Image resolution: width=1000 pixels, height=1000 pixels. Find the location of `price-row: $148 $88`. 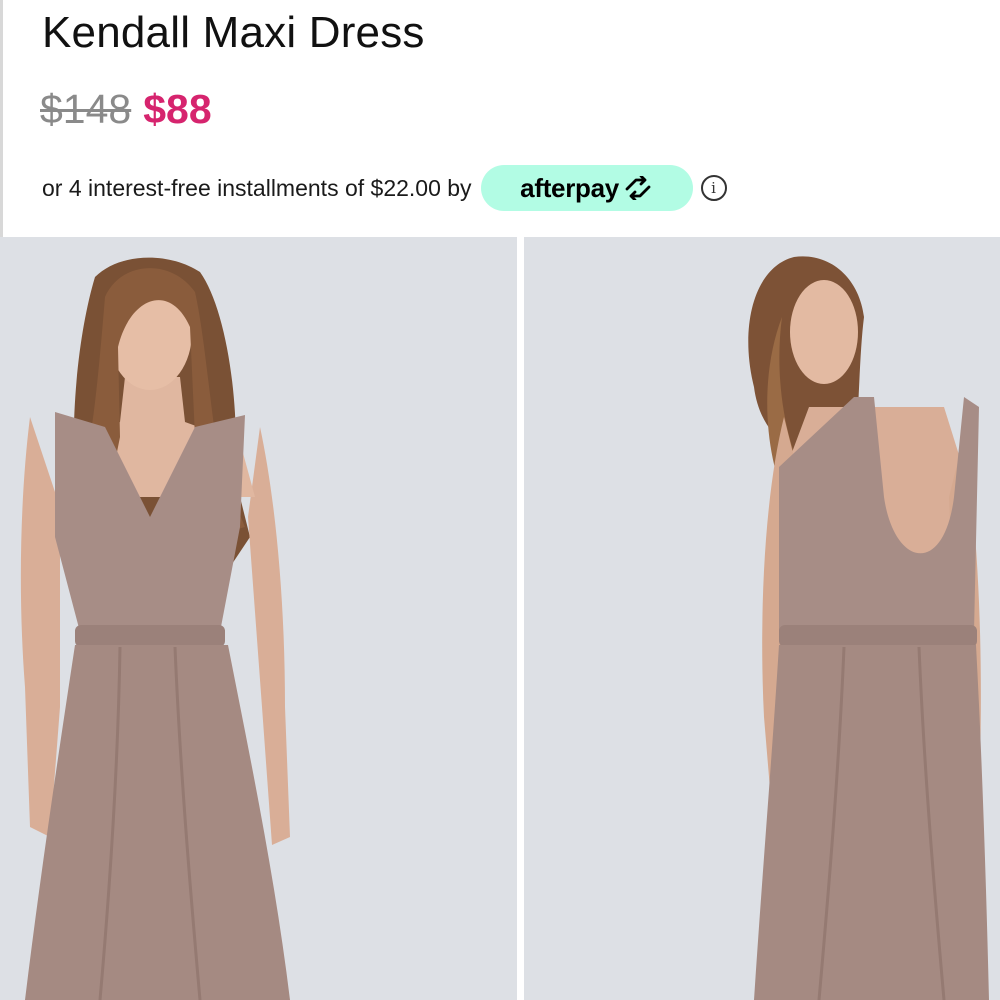

price-row: $148 $88 is located at coordinates (126, 109).